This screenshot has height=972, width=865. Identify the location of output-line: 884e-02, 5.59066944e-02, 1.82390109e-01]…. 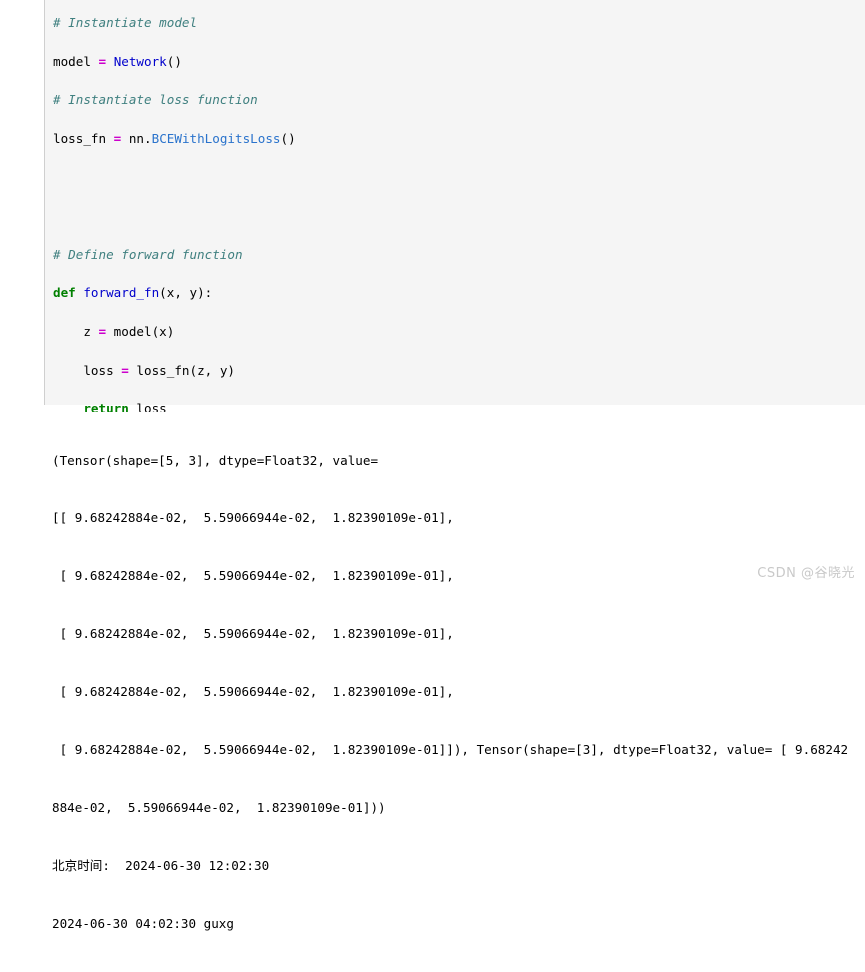
(219, 807).